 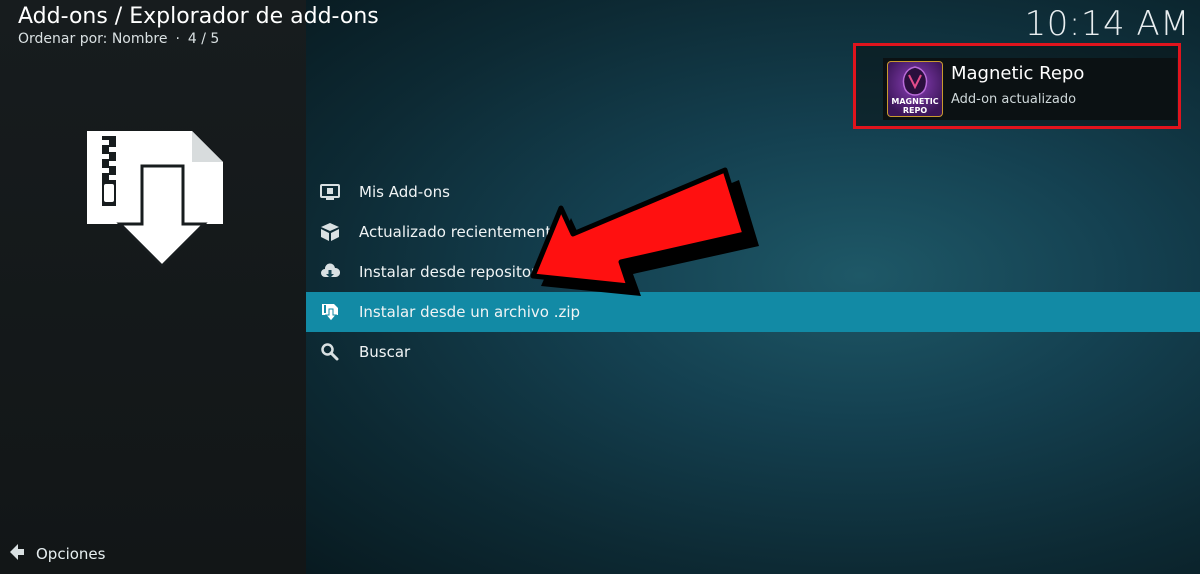 I want to click on options-button: Opciones, so click(x=56, y=554).